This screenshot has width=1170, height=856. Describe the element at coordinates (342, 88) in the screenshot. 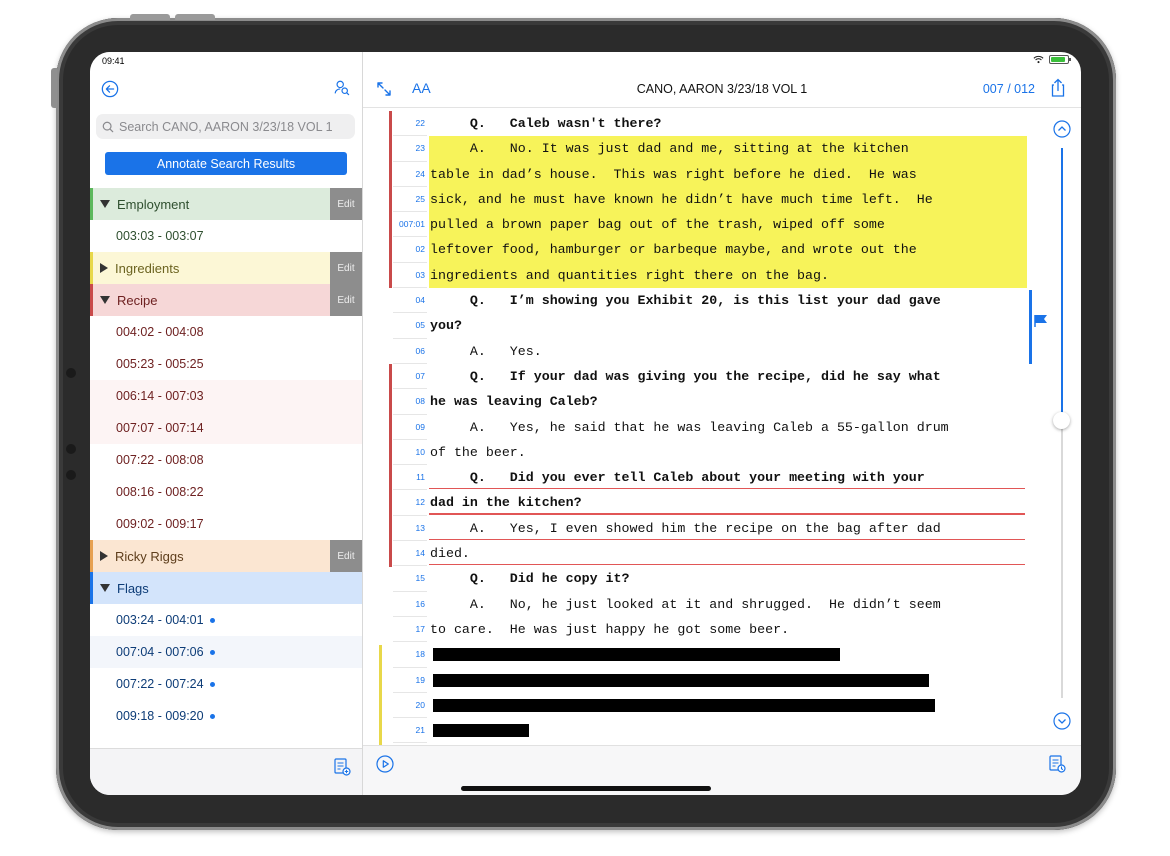

I see `person-search-icon` at that location.